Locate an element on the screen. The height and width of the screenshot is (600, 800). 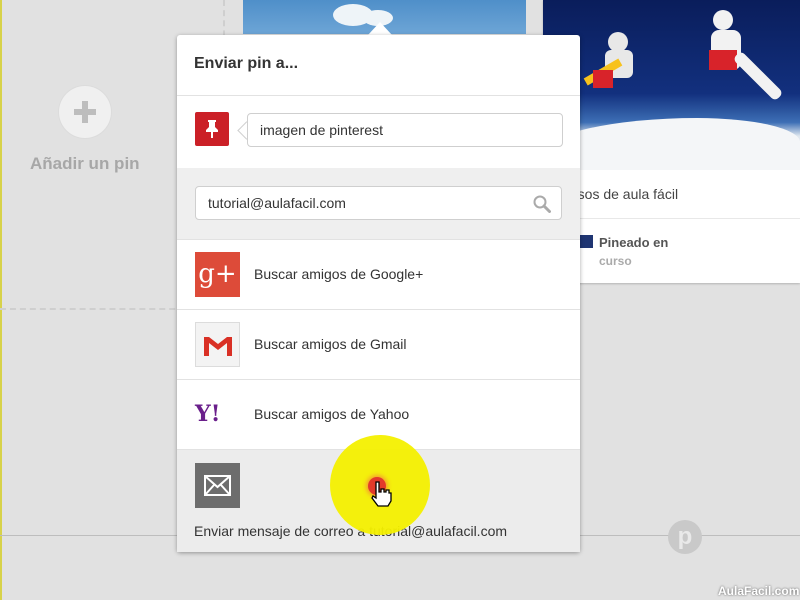
board-link: curso is located at coordinates (615, 261).